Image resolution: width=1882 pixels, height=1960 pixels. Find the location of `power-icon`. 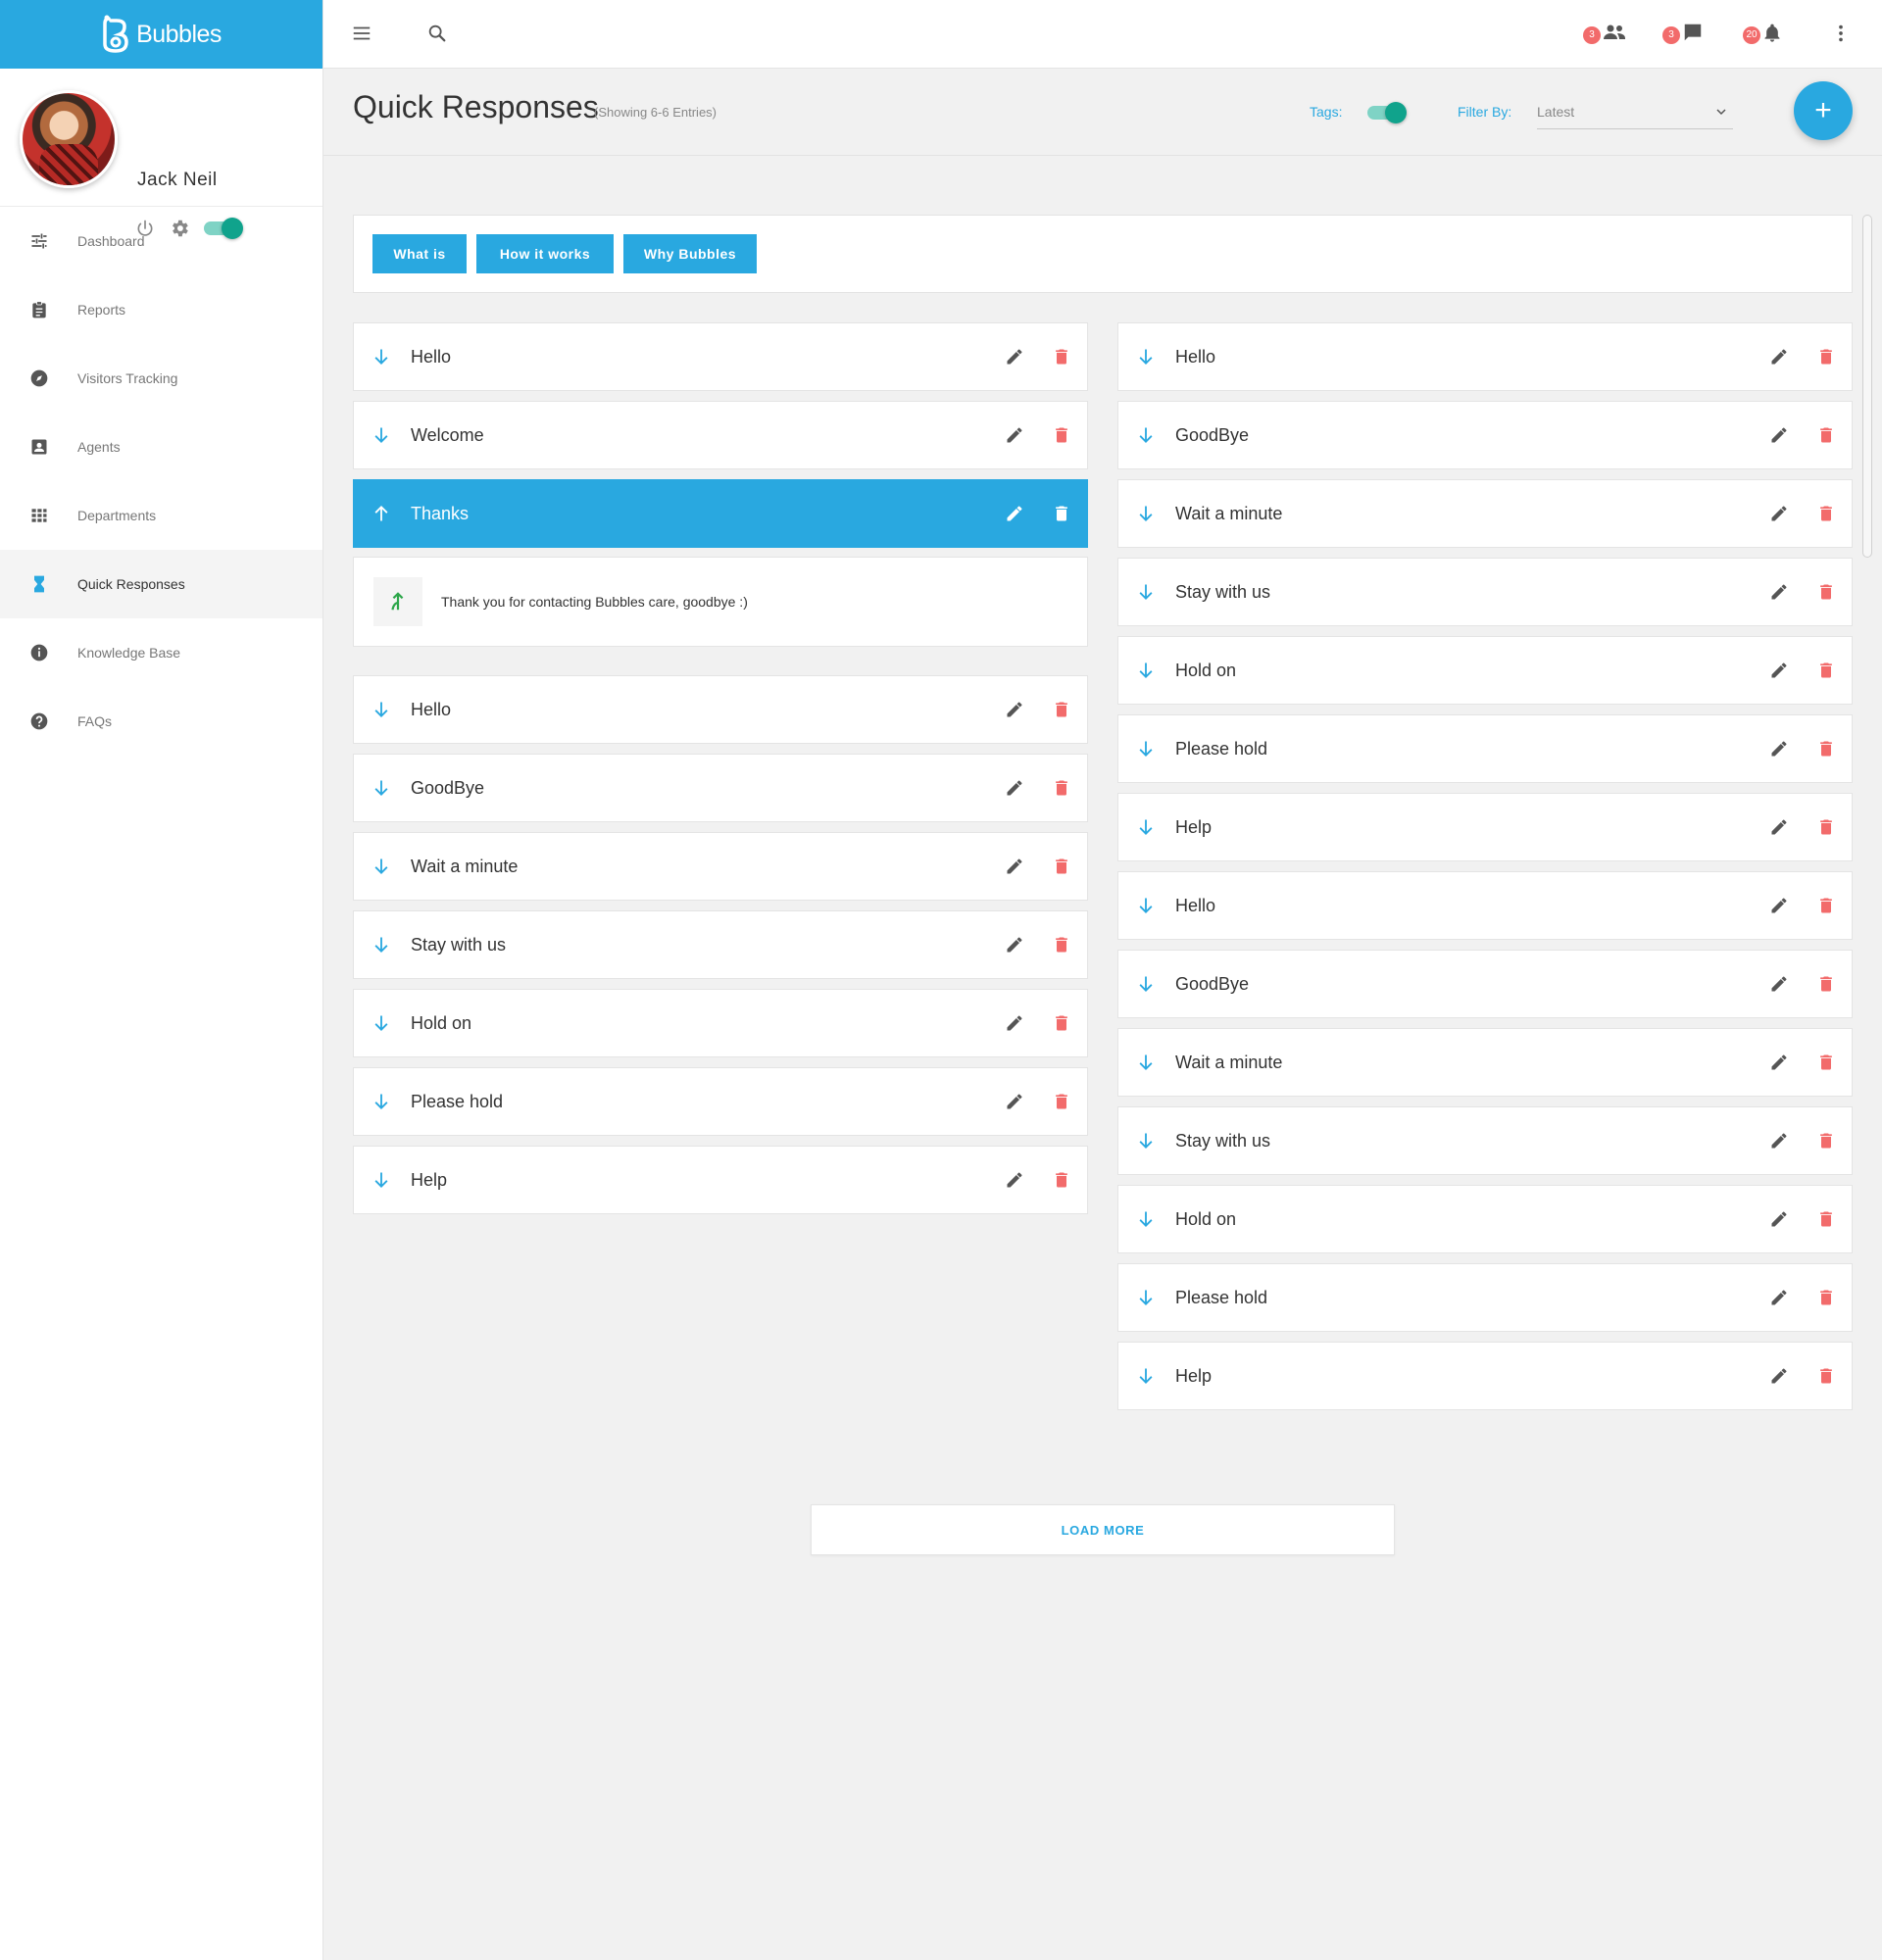

power-icon is located at coordinates (145, 228).